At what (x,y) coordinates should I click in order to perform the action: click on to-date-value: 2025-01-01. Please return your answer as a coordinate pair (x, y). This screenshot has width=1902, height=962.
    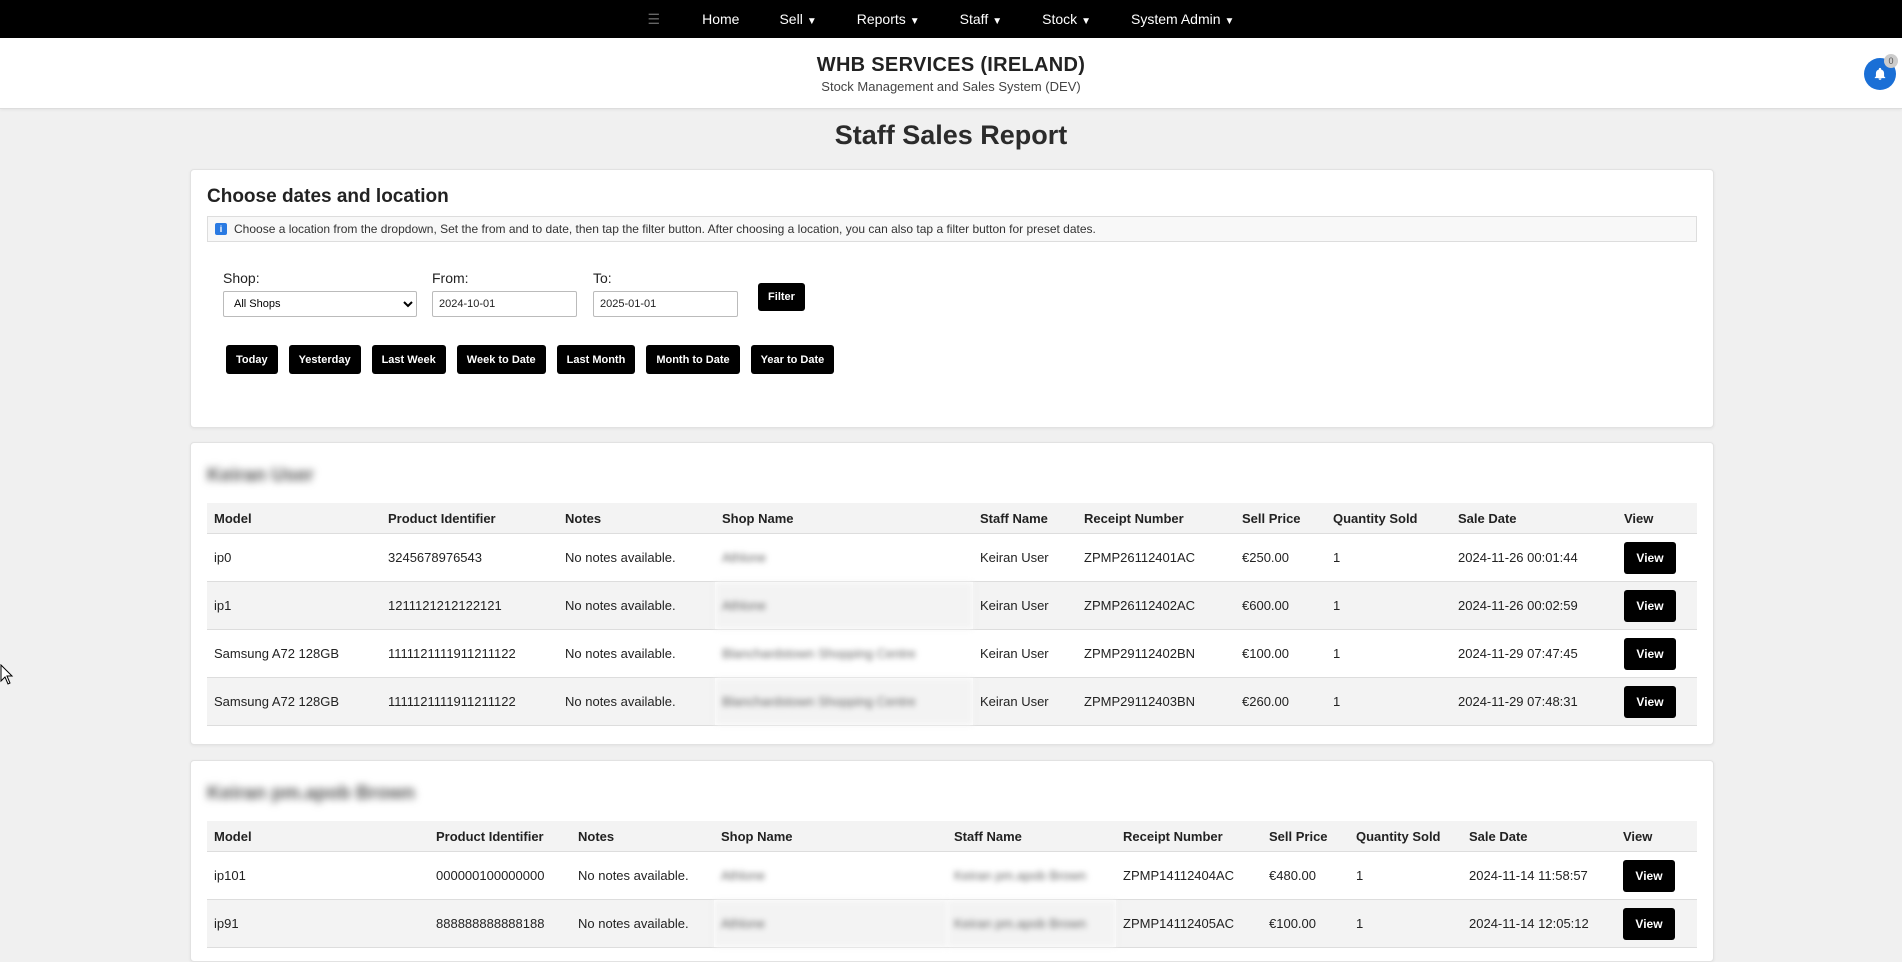
    Looking at the image, I should click on (628, 304).